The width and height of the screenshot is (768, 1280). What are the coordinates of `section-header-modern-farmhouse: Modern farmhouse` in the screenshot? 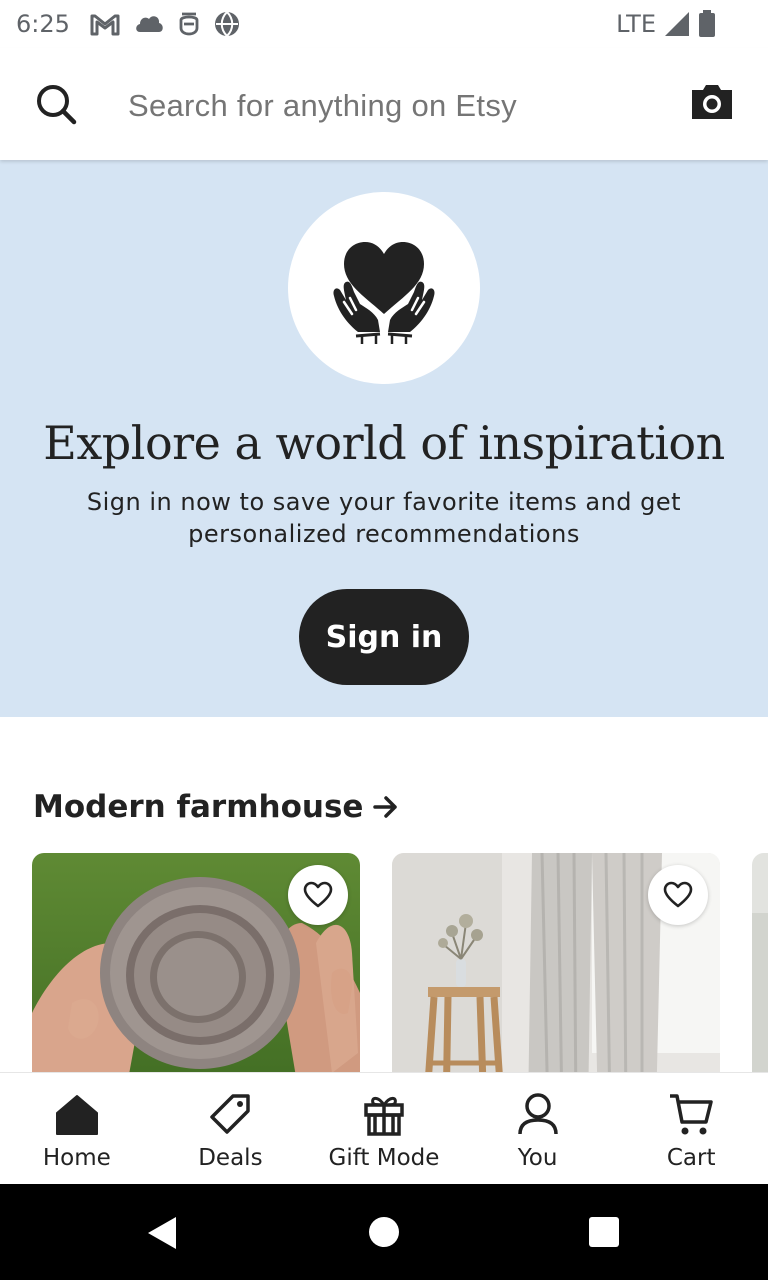 It's located at (216, 807).